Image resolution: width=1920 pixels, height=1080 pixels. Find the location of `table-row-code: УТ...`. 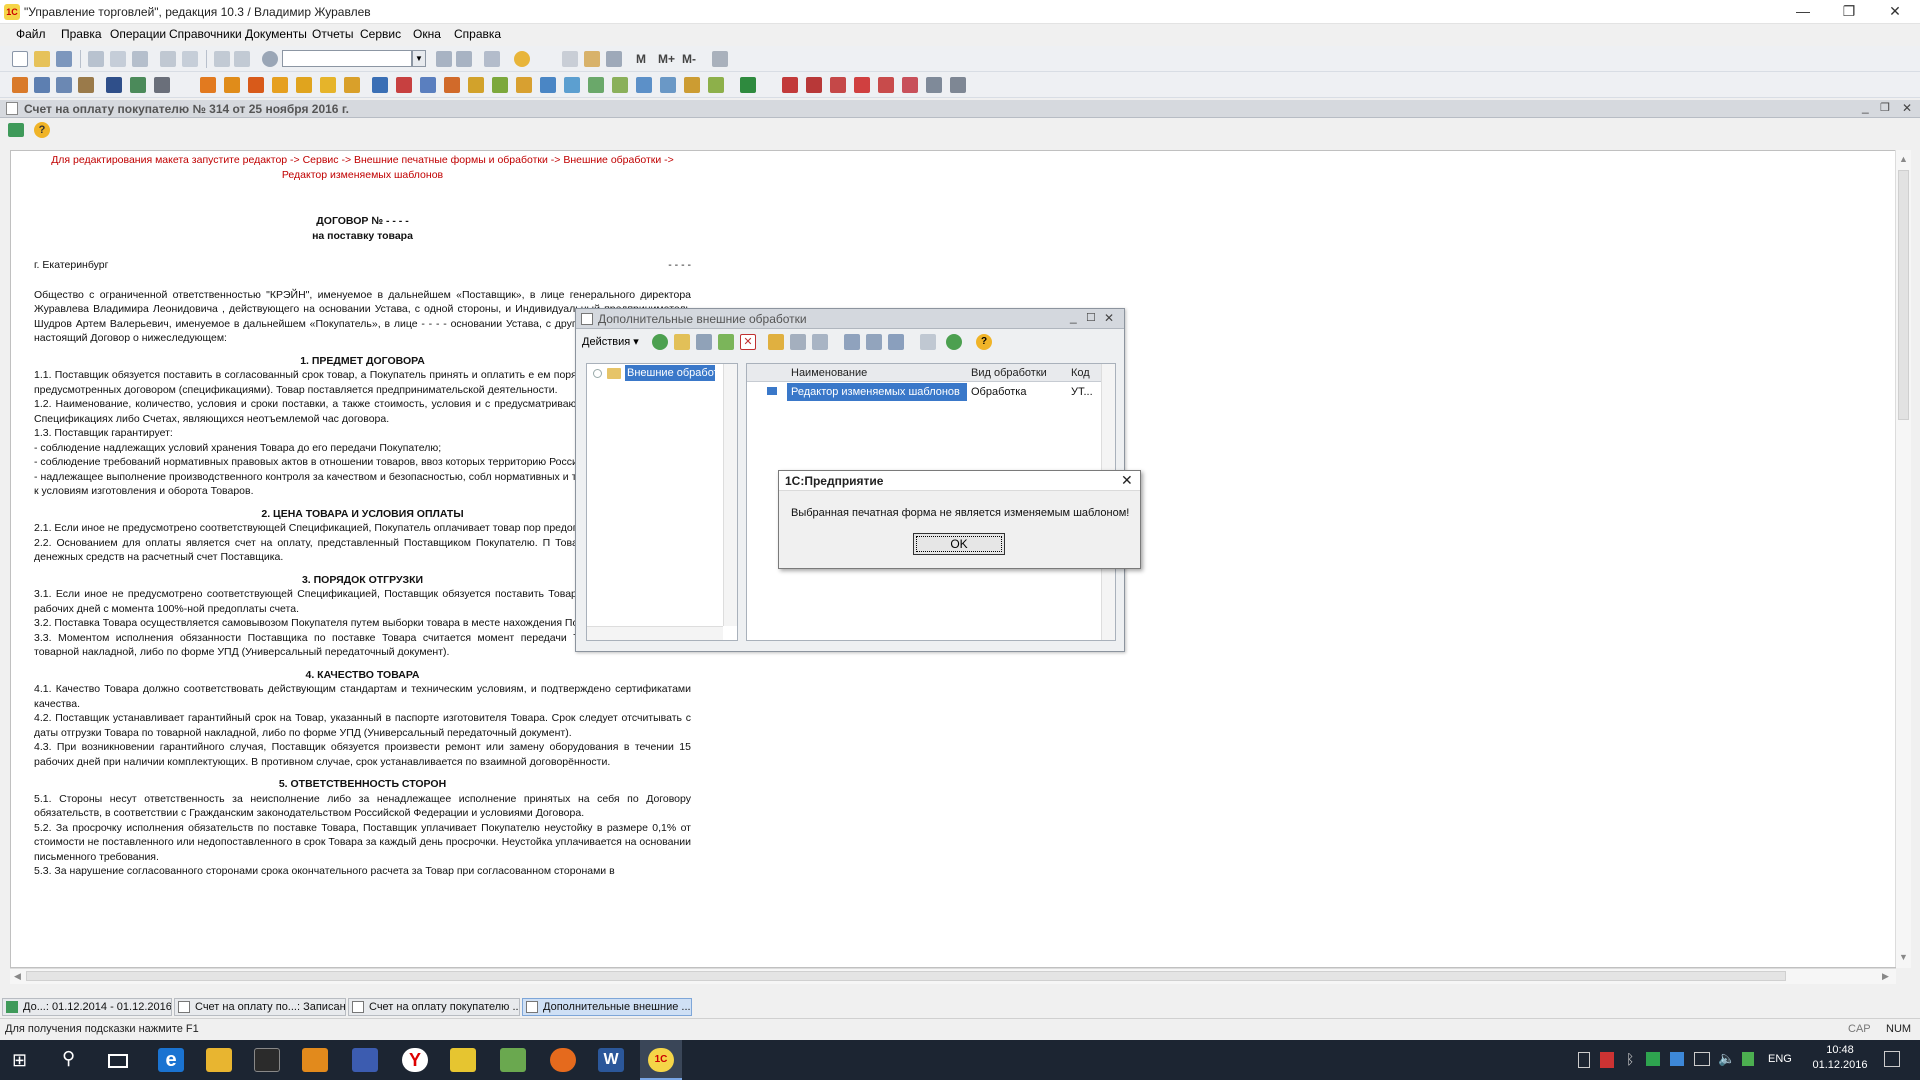

table-row-code: УТ... is located at coordinates (1084, 392).